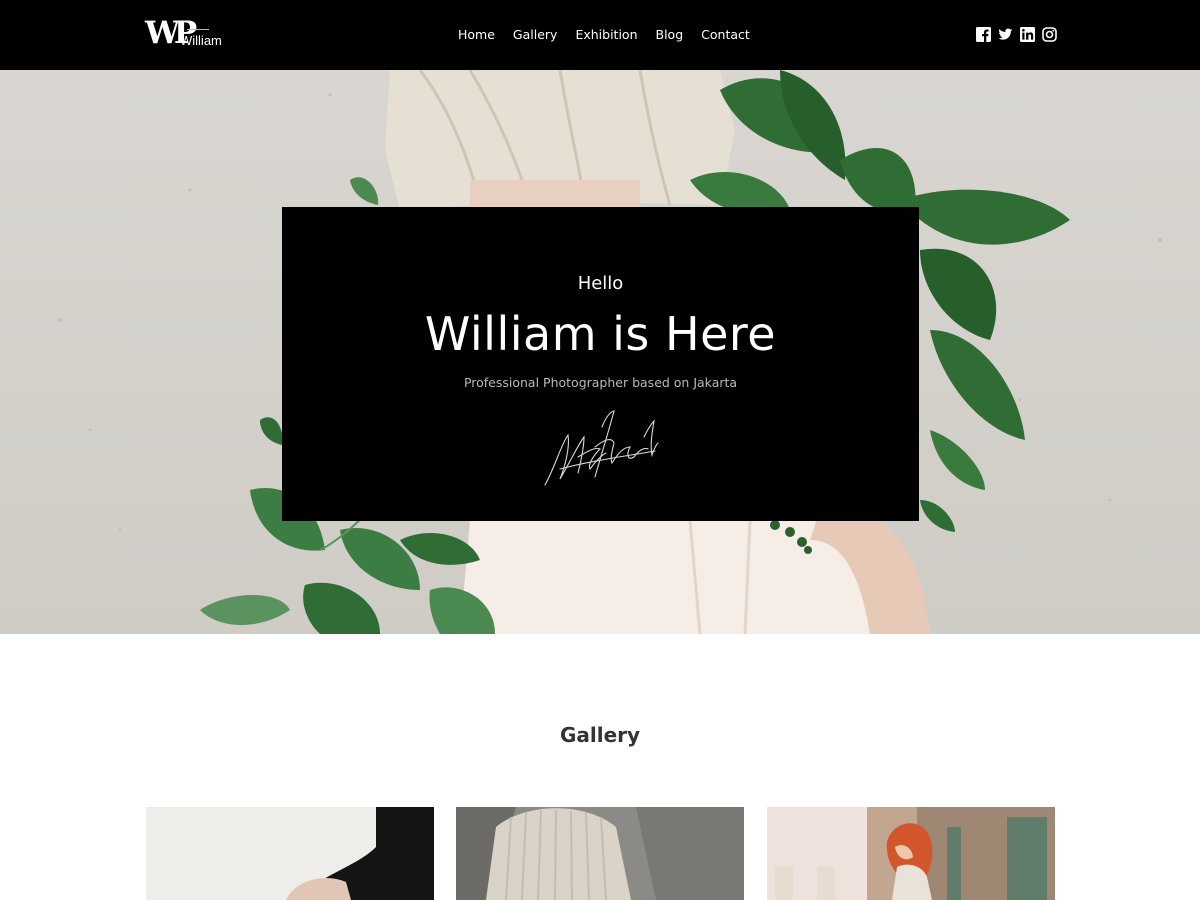 This screenshot has width=1200, height=900. I want to click on site-logo: WP William, so click(190, 35).